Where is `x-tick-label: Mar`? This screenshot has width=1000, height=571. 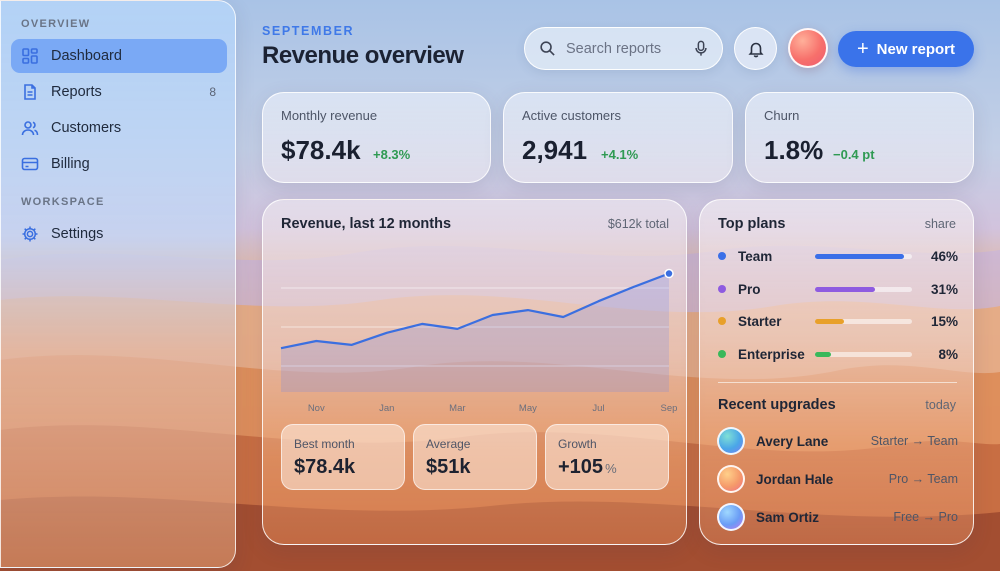
x-tick-label: Mar is located at coordinates (457, 408).